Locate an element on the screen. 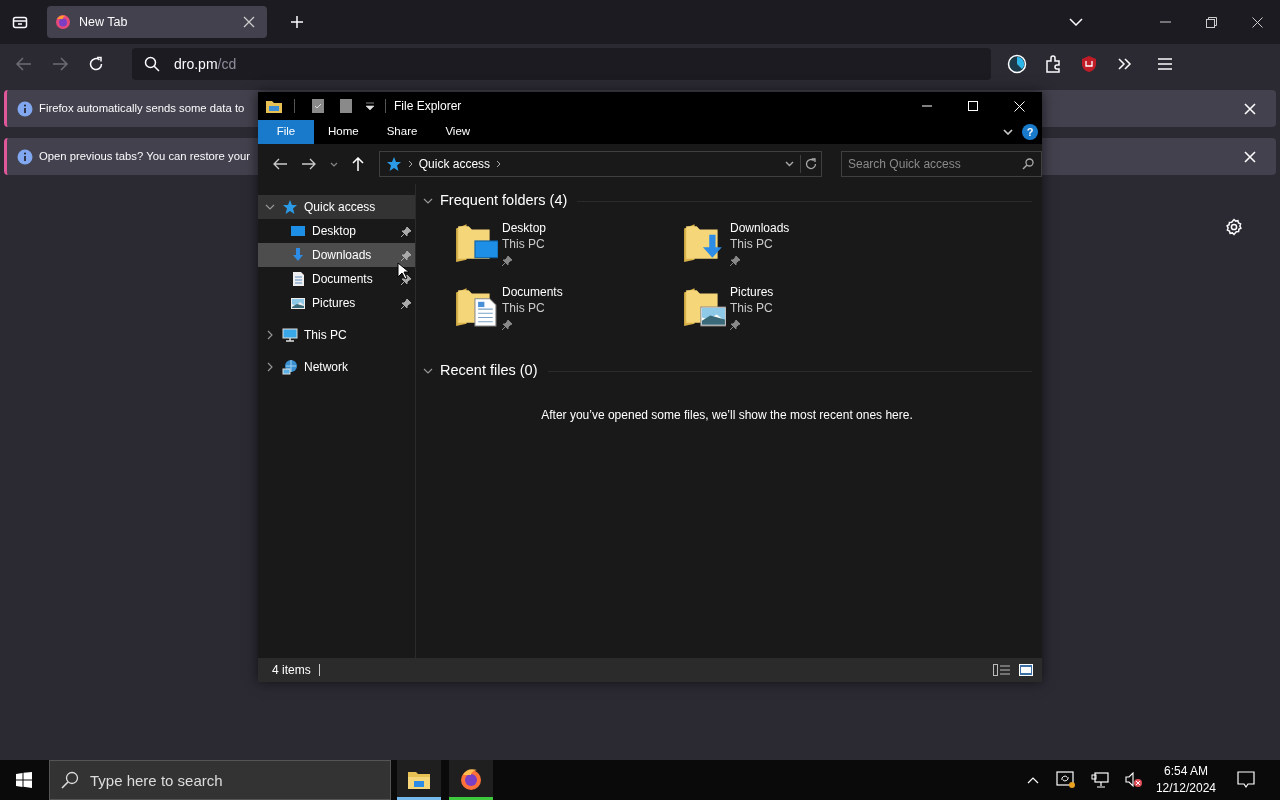 This screenshot has height=800, width=1280. nav-item: Pictures is located at coordinates (336, 303).